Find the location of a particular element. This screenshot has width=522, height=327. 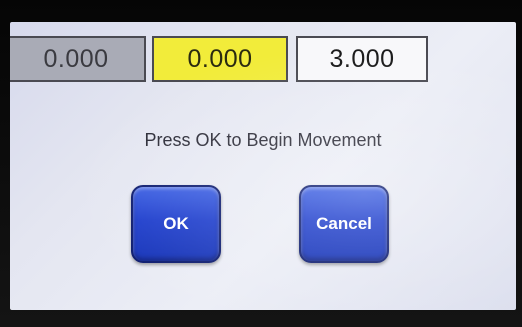

dialog-message: Press OK to Begin Movement is located at coordinates (263, 140).